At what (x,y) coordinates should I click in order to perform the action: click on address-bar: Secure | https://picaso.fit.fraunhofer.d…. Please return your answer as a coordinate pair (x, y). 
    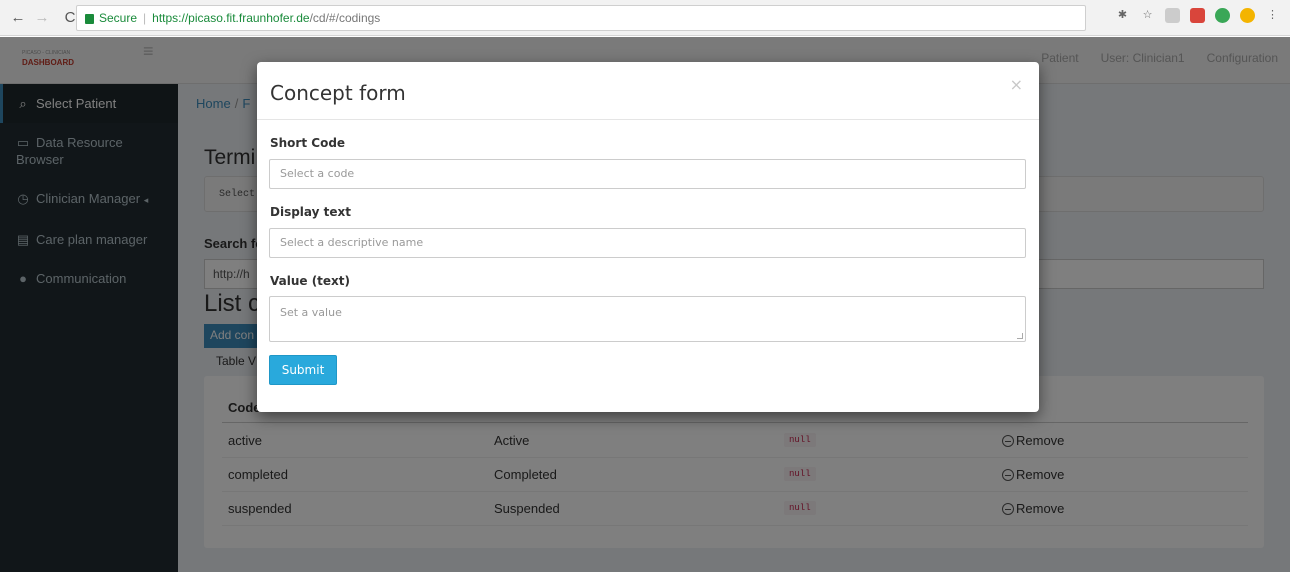
    Looking at the image, I should click on (581, 18).